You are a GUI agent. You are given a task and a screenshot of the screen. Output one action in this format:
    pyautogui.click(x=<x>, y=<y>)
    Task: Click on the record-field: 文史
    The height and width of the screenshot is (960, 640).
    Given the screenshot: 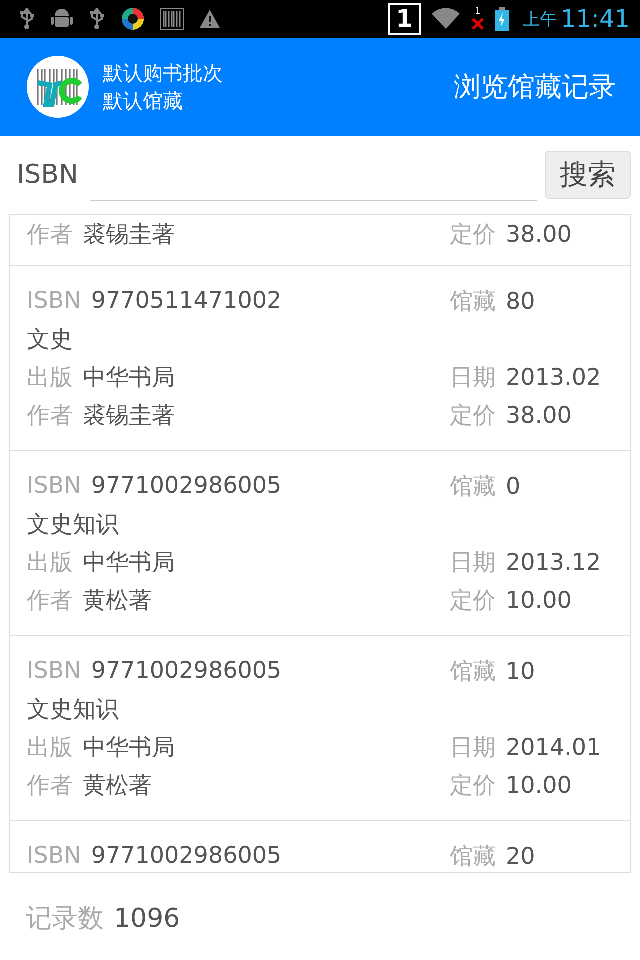 What is the action you would take?
    pyautogui.click(x=238, y=339)
    